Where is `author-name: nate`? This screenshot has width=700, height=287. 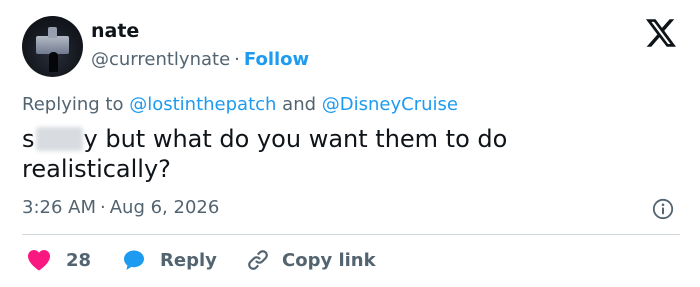
author-name: nate is located at coordinates (115, 31).